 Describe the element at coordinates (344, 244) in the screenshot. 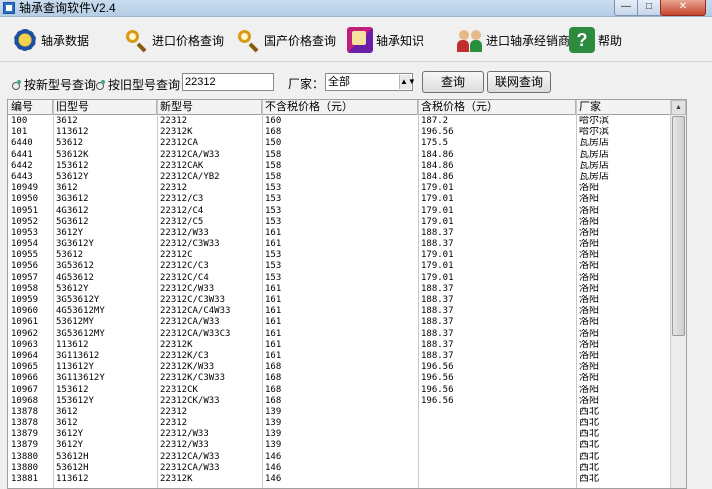

I see `table-row: 10954 3G3612Y 22312/C3W33 161 188.37 洛阳` at that location.